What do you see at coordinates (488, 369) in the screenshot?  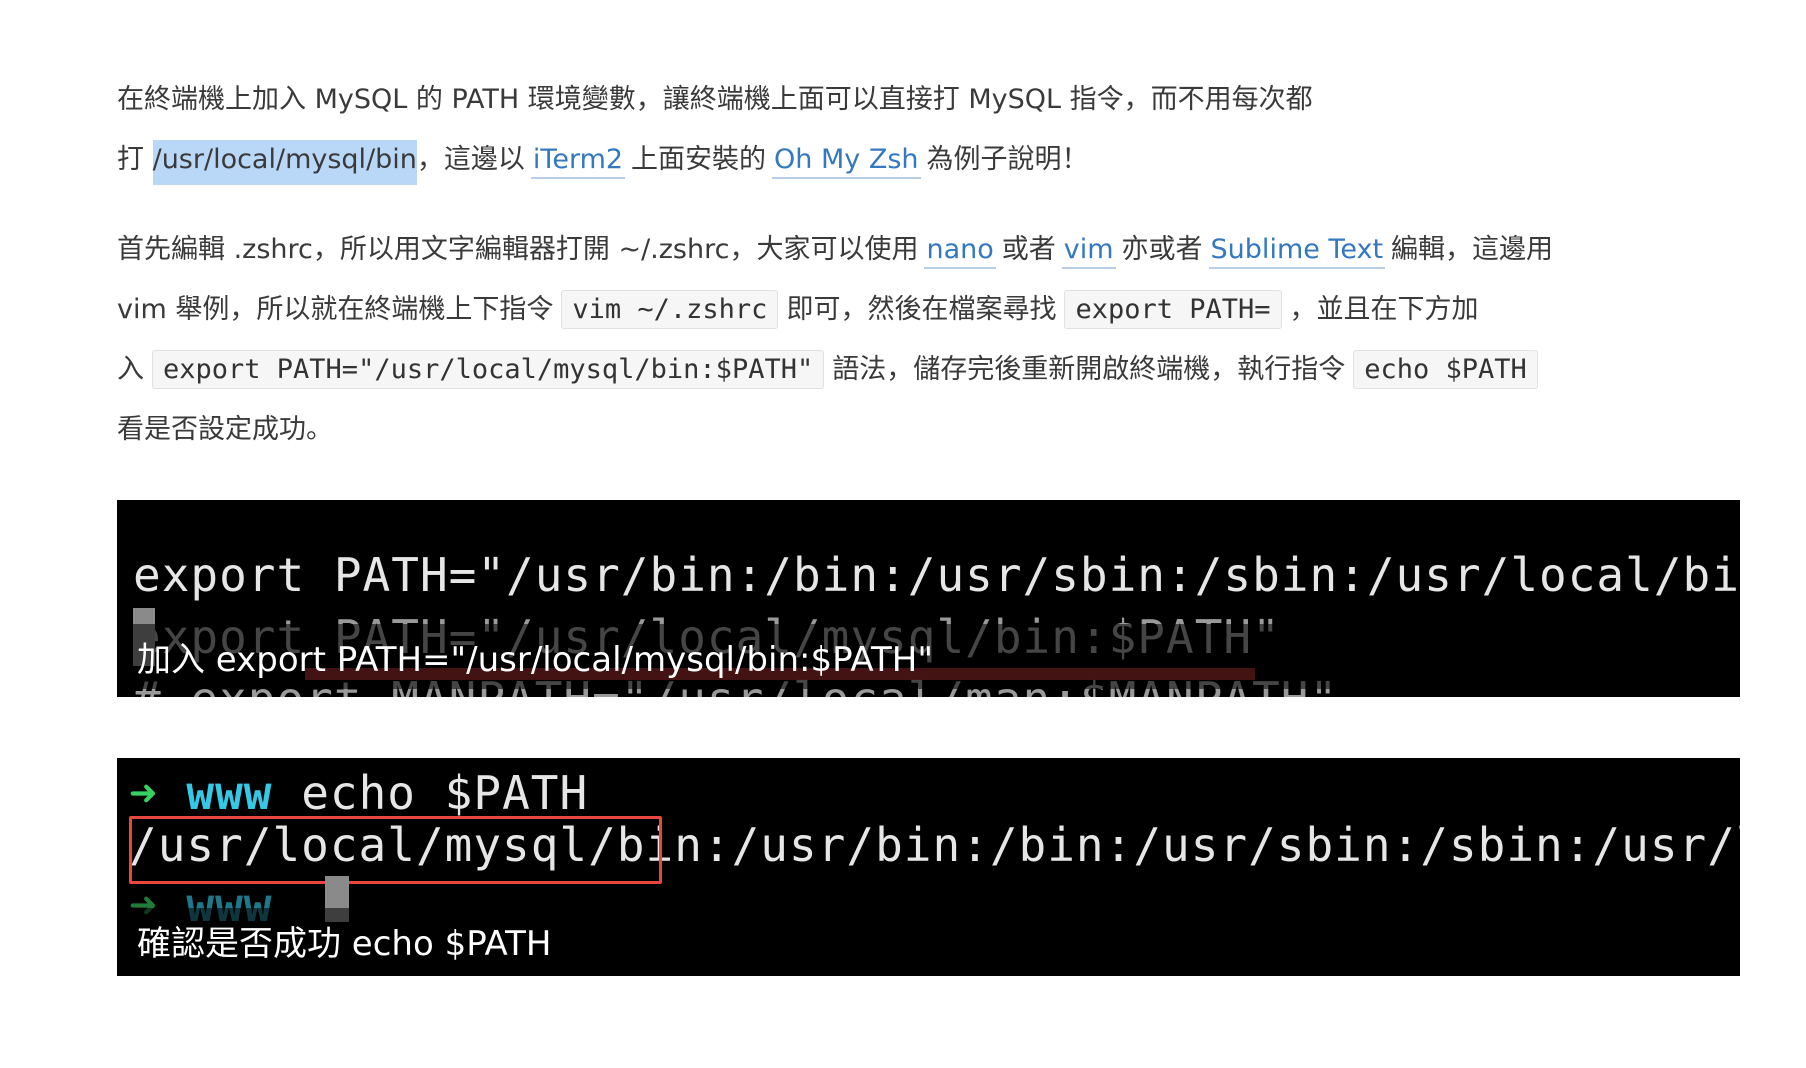 I see `inline-code-export-path: export PATH="/usr/local/mysql/bin:$PATH"` at bounding box center [488, 369].